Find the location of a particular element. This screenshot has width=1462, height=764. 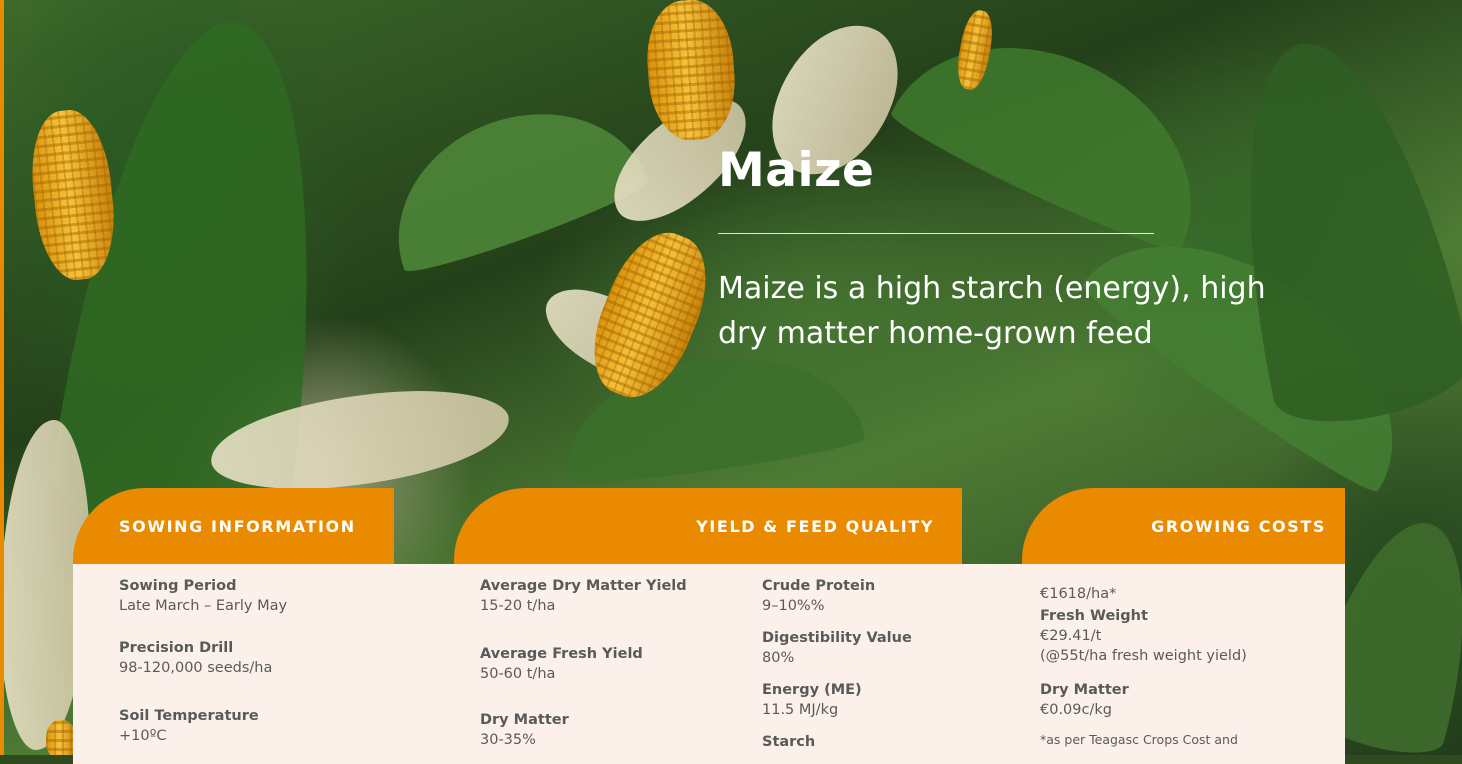

avg-dry-matter-yield-item: Average Dry Matter Yield 15-20 t/ha is located at coordinates (583, 596).